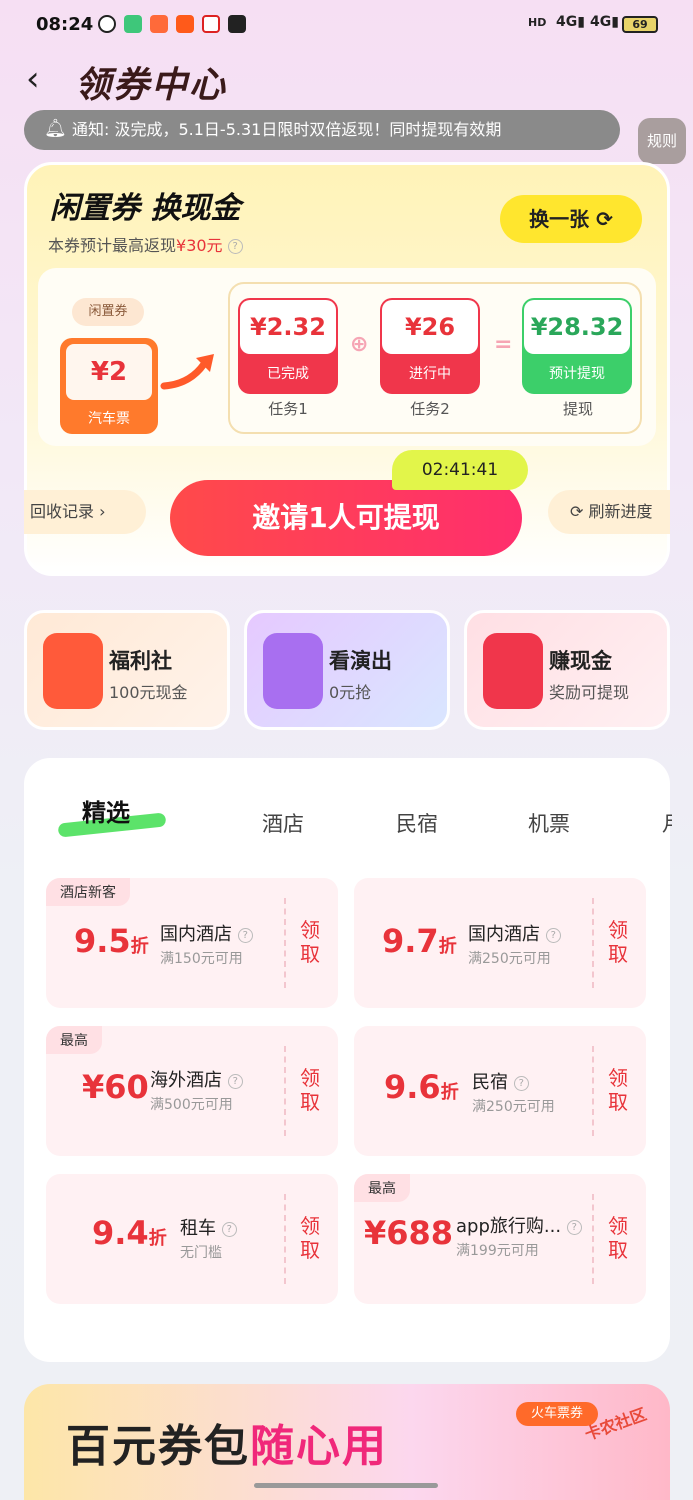 The width and height of the screenshot is (693, 1500). I want to click on microphone-icon, so click(293, 671).